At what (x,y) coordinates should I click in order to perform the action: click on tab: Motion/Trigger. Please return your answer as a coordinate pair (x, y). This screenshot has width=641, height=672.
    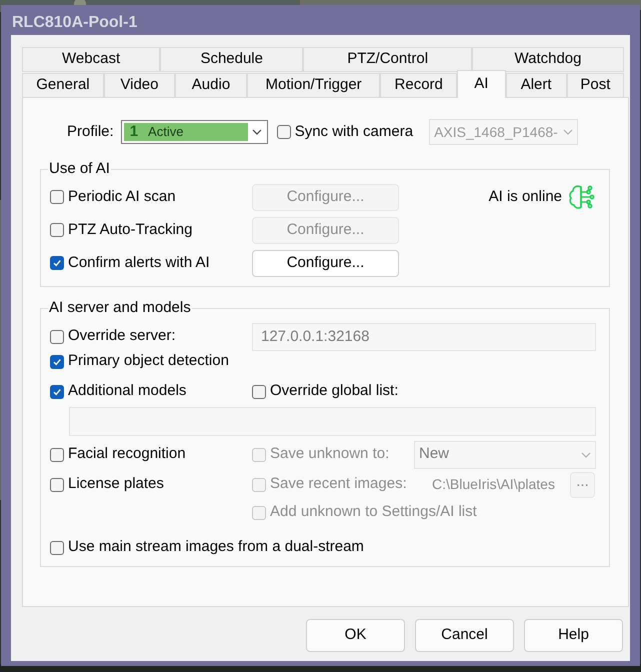
    Looking at the image, I should click on (313, 85).